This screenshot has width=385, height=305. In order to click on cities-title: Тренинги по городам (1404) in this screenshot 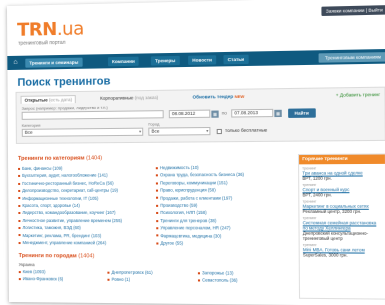, I will do `click(57, 256)`.